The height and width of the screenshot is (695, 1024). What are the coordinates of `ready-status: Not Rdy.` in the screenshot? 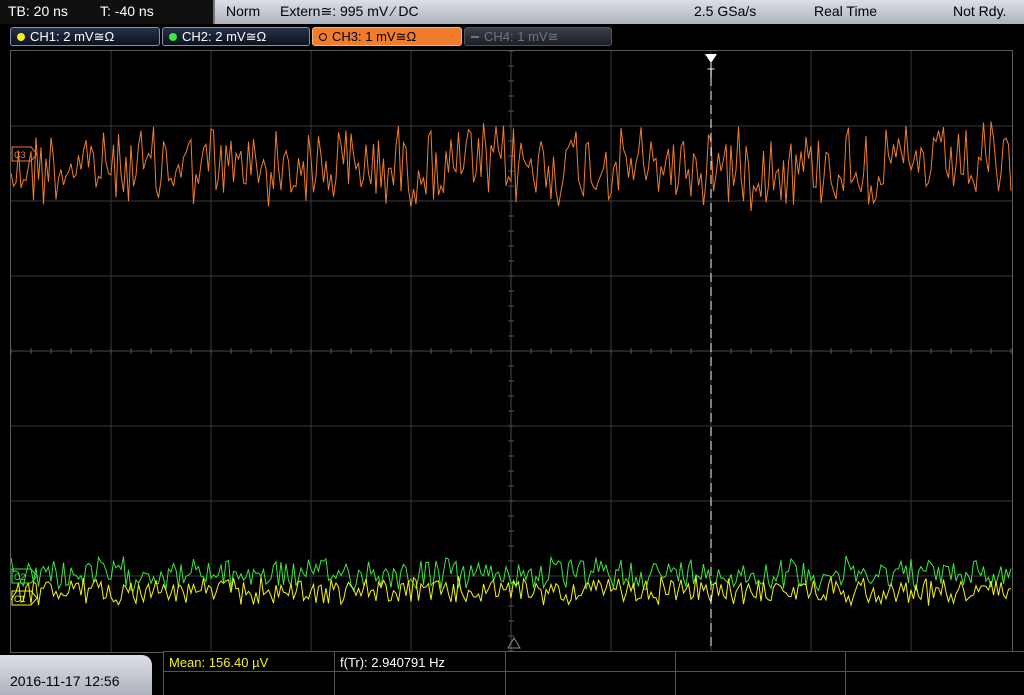 It's located at (980, 11).